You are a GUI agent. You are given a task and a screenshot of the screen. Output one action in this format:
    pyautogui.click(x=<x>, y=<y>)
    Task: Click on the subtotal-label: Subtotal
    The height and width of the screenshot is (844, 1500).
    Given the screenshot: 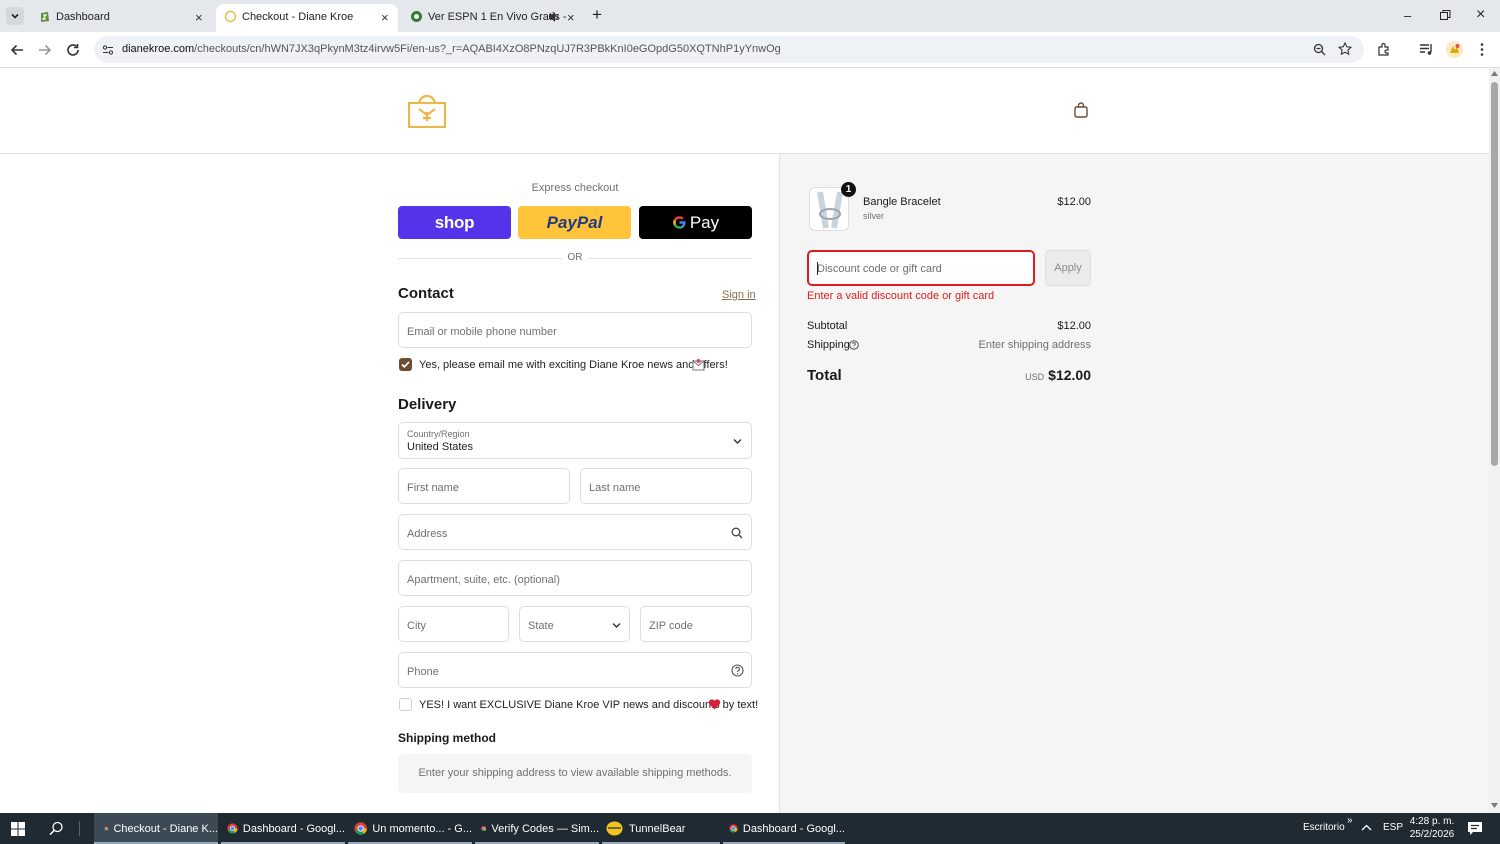 What is the action you would take?
    pyautogui.click(x=827, y=326)
    